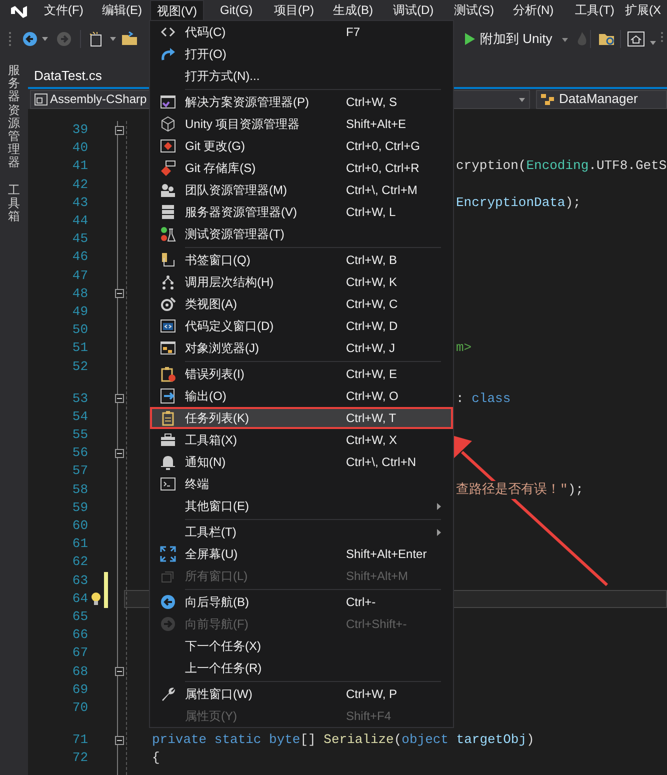 This screenshot has width=667, height=775. What do you see at coordinates (301, 506) in the screenshot?
I see `menu-item: 其他窗口(E)` at bounding box center [301, 506].